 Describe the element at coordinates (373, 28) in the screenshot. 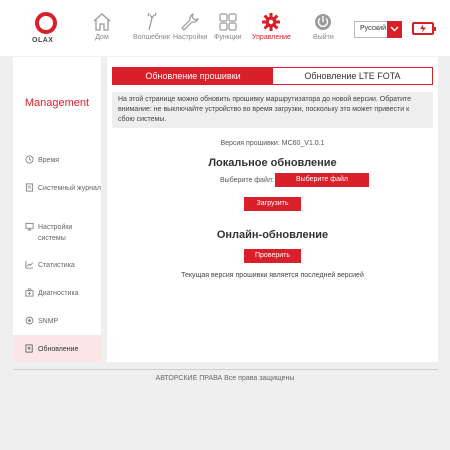

I see `language-value: Русский` at that location.